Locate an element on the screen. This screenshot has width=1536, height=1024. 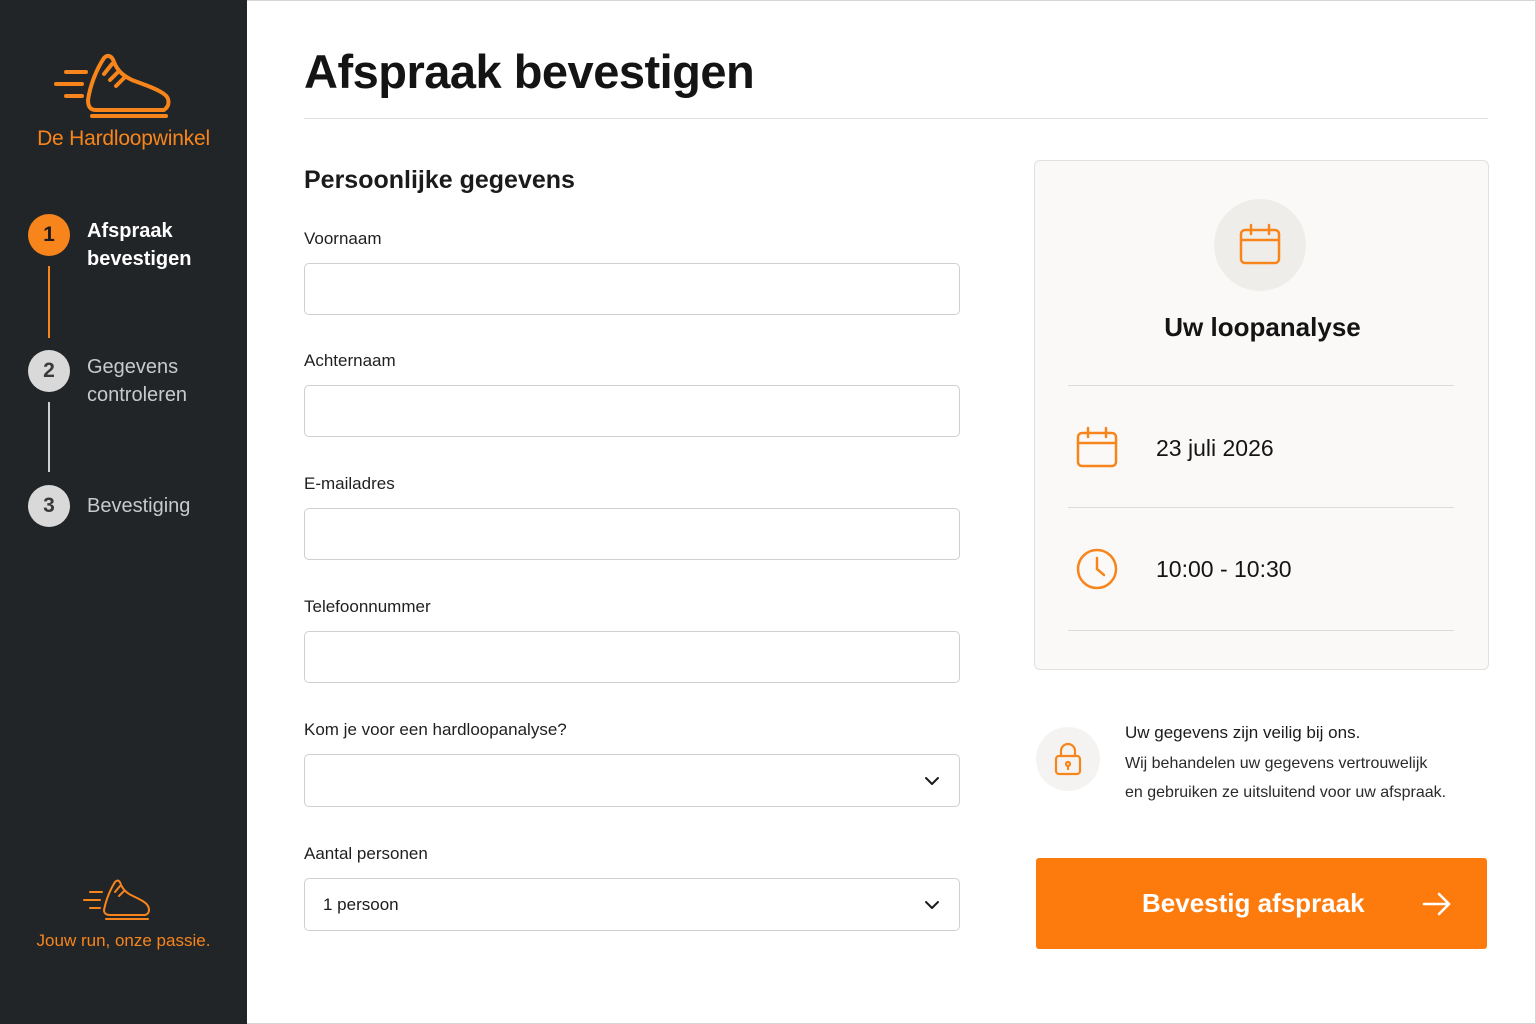
confirm-button-label: Bevestig afspraak is located at coordinates (1253, 903).